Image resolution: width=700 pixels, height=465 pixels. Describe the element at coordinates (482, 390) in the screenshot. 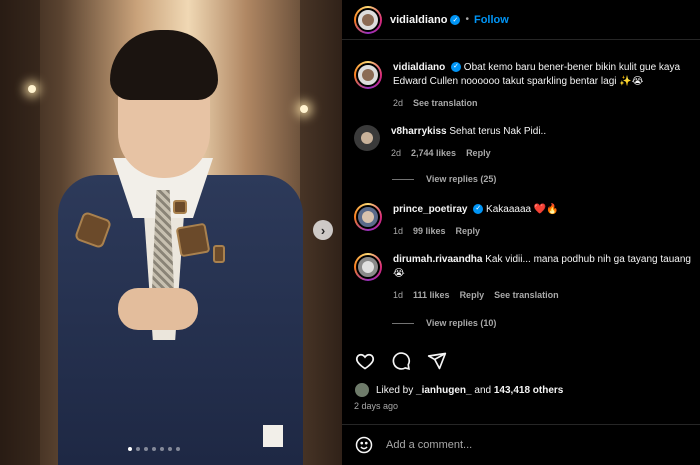

I see `liked-by-mid: and` at that location.